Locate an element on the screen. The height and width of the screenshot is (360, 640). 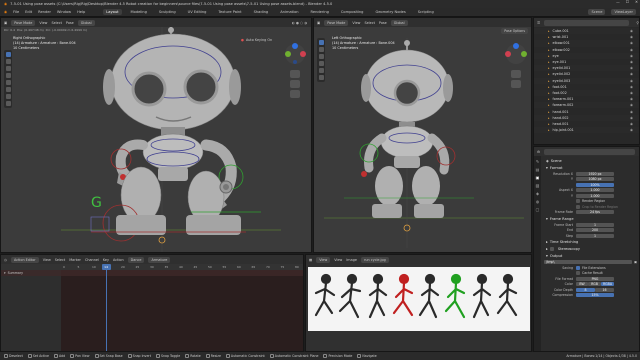
compression-field: Compression 15% is located at coordinates (590, 296).